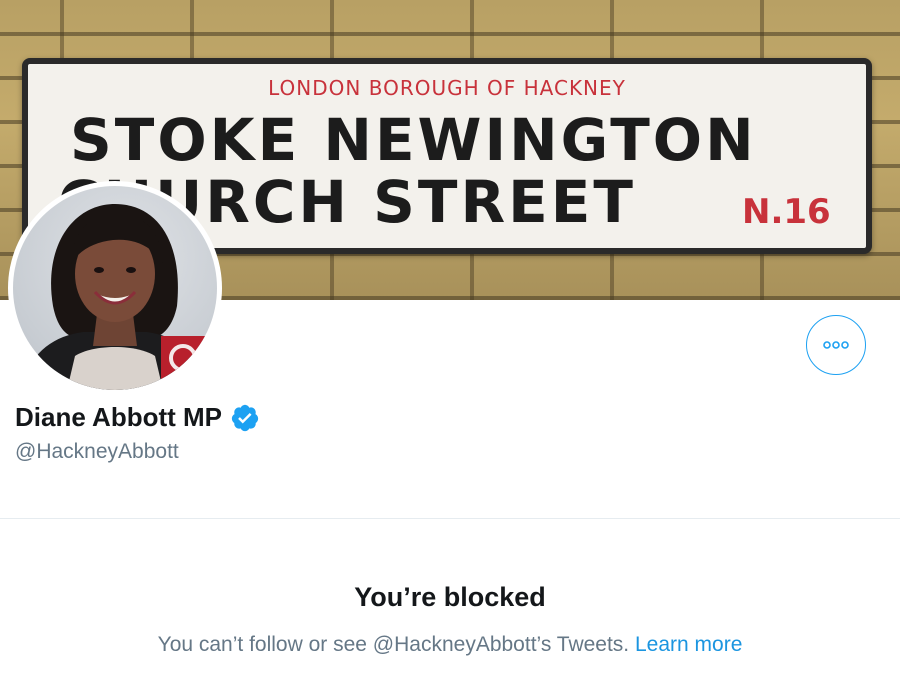  I want to click on more-options-button, so click(836, 345).